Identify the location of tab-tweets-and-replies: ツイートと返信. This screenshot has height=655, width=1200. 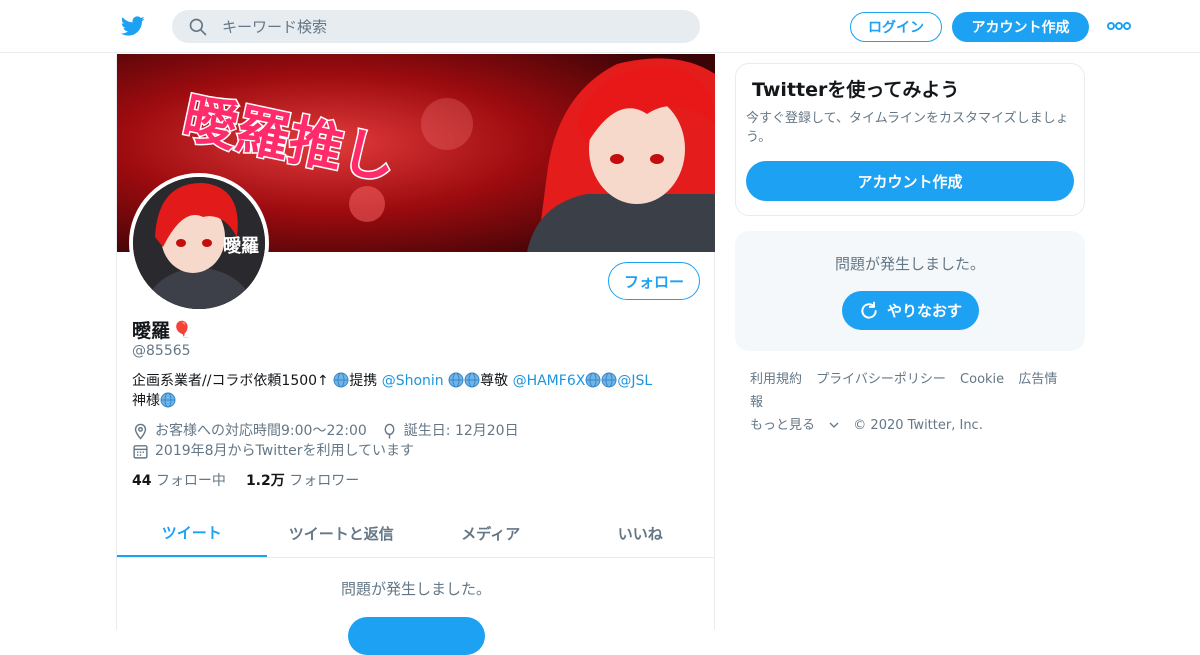
(342, 533).